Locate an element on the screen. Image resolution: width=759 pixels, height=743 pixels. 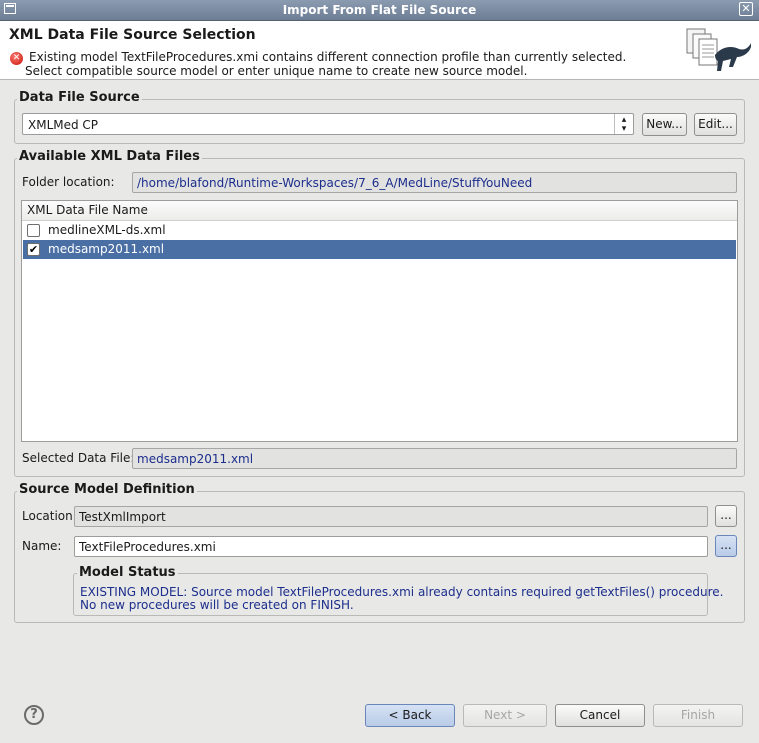
window-title-bar: Import From Flat File Source ✕ is located at coordinates (379, 10).